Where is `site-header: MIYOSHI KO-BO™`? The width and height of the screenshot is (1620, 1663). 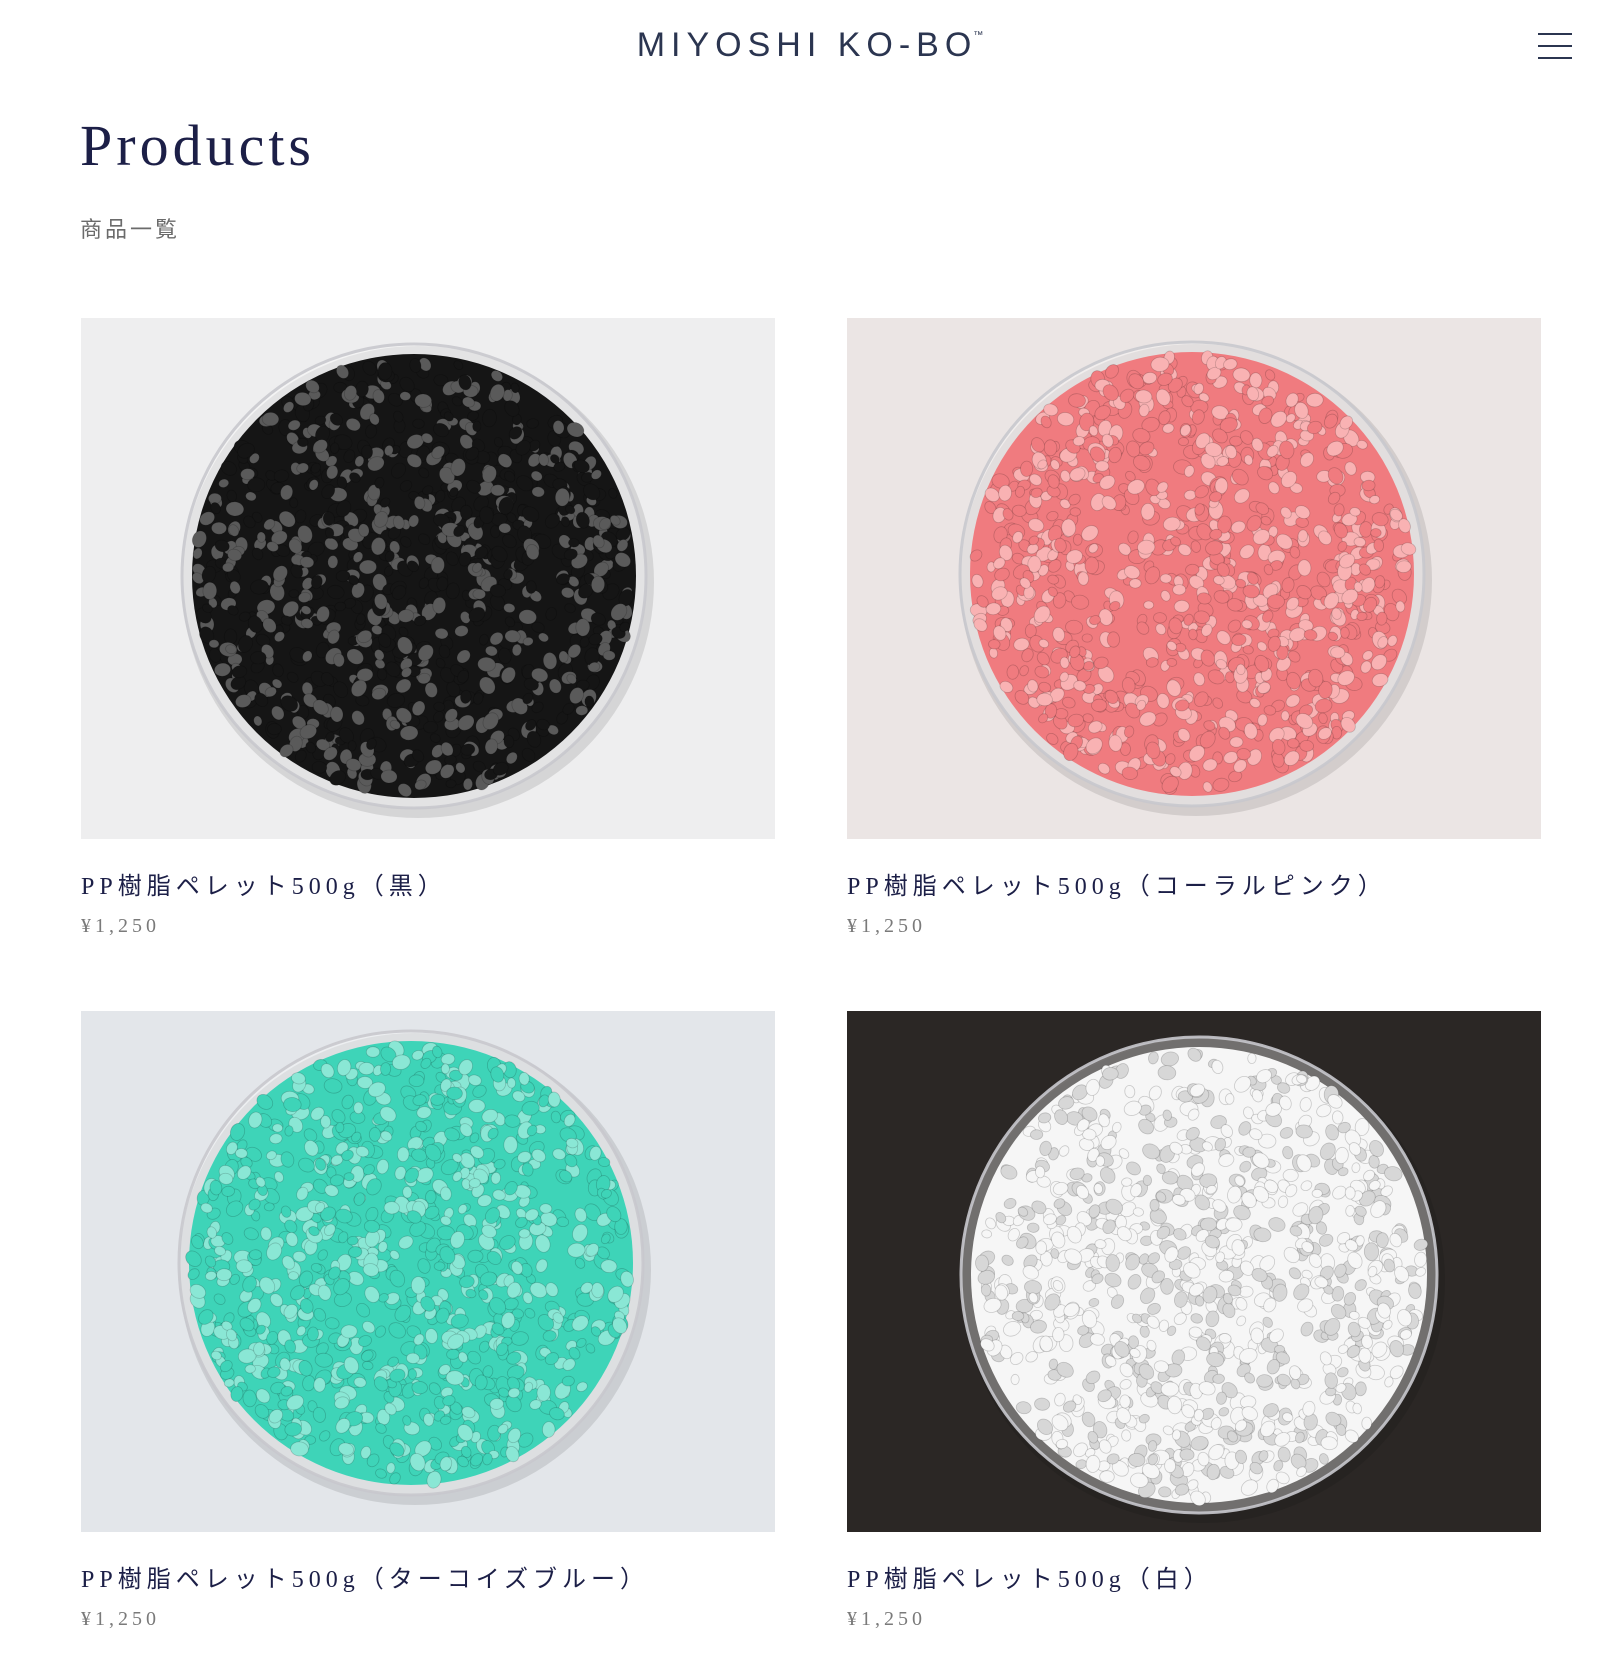
site-header: MIYOSHI KO-BO™ is located at coordinates (810, 48).